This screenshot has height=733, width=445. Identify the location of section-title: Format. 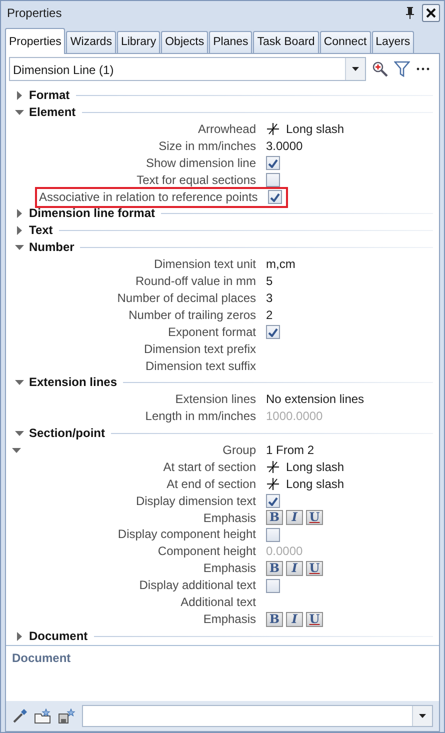
(49, 95).